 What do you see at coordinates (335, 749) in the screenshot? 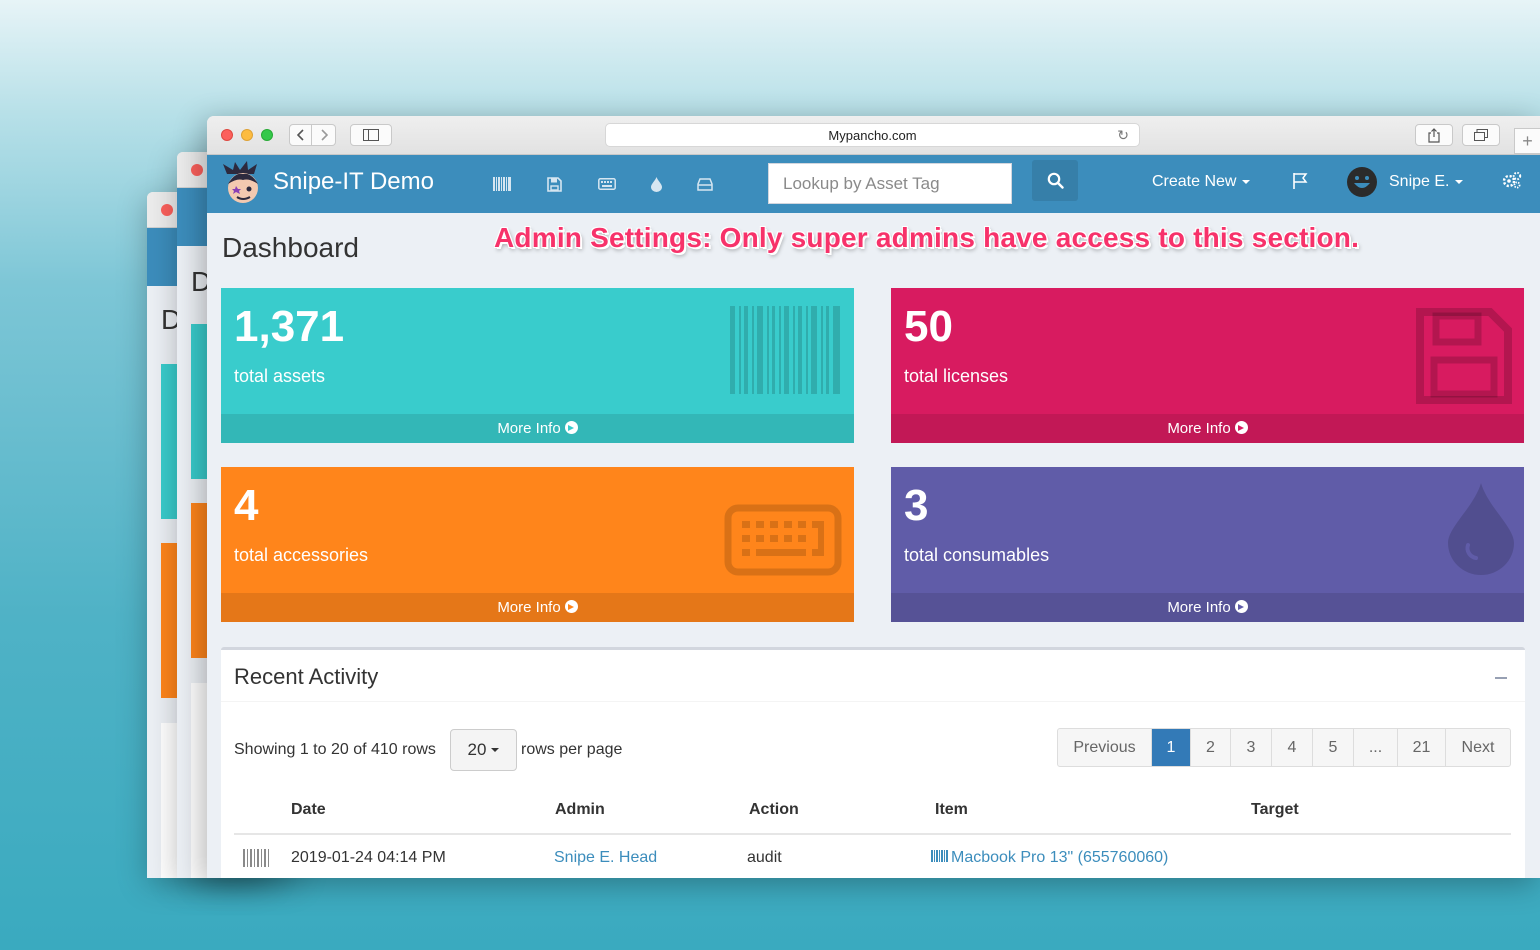
I see `rows-showing-info: Showing 1 to 20 of 410 rows` at bounding box center [335, 749].